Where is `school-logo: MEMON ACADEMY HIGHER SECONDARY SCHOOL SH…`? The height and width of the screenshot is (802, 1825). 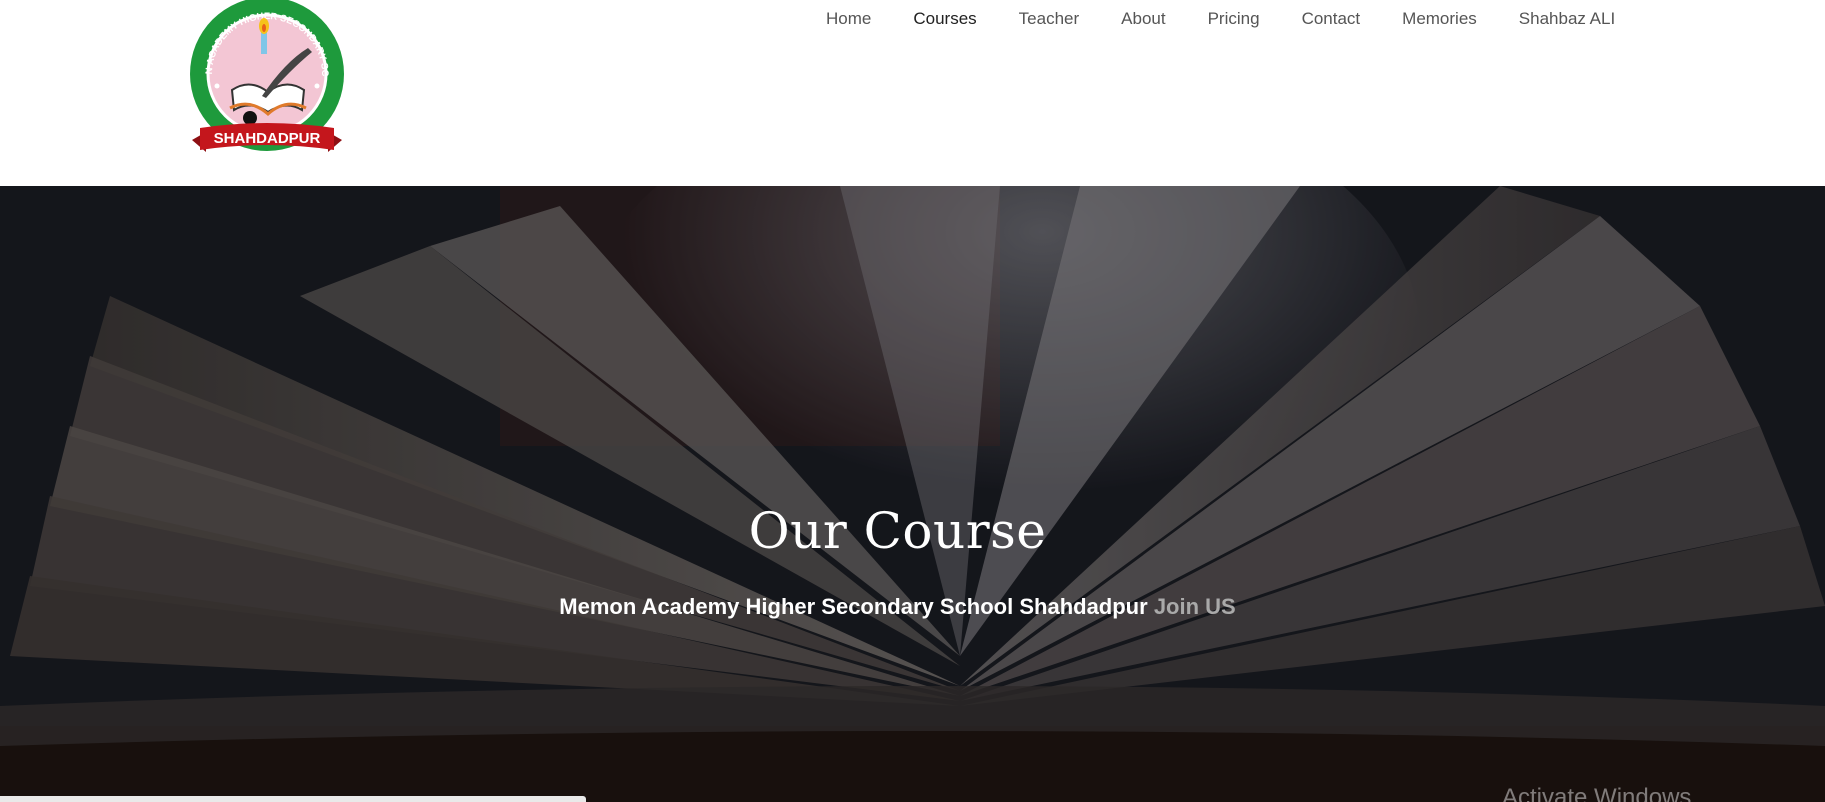
school-logo: MEMON ACADEMY HIGHER SECONDARY SCHOOL SH… is located at coordinates (267, 80).